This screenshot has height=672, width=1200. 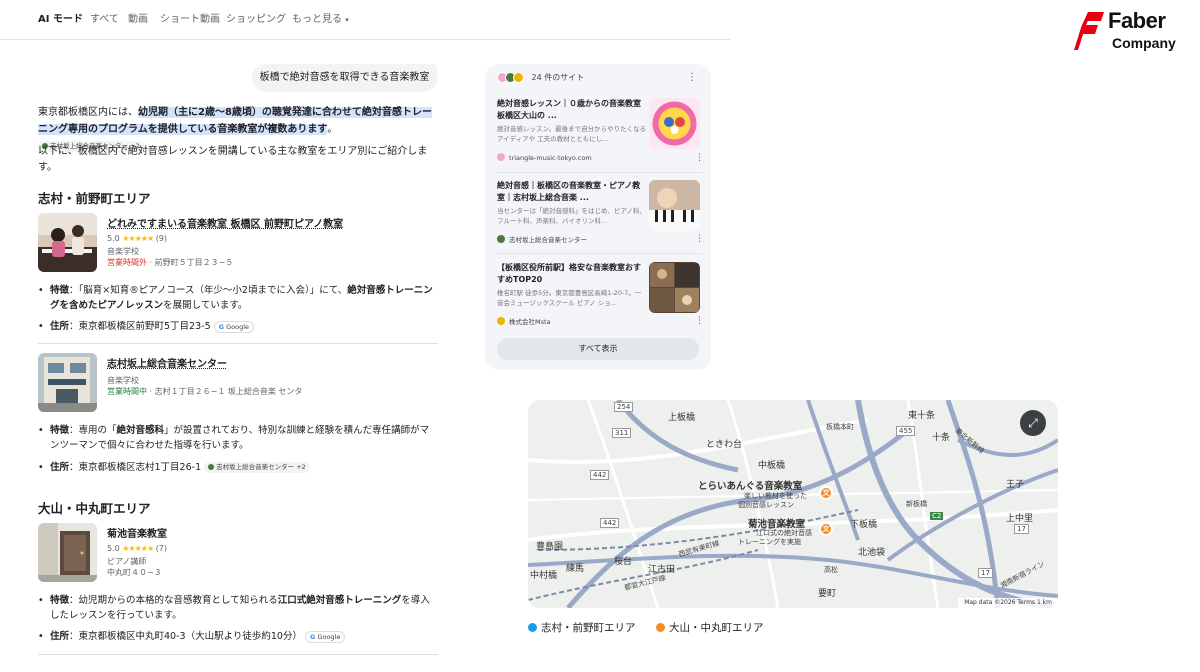 What do you see at coordinates (134, 572) in the screenshot?
I see `business-address: 中丸町４０−３` at bounding box center [134, 572].